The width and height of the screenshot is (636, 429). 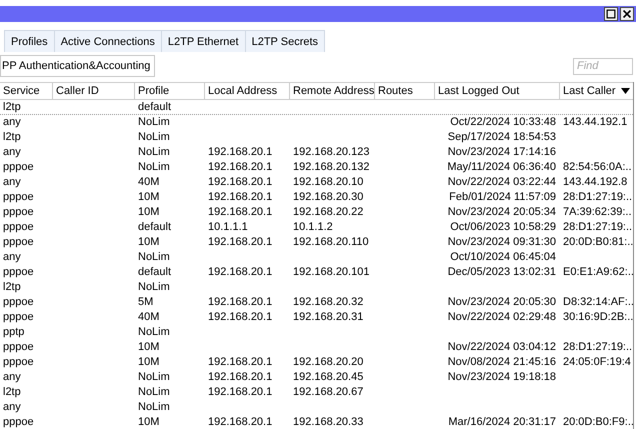 I want to click on table-cell-text: 192.168.20.45, so click(x=328, y=377).